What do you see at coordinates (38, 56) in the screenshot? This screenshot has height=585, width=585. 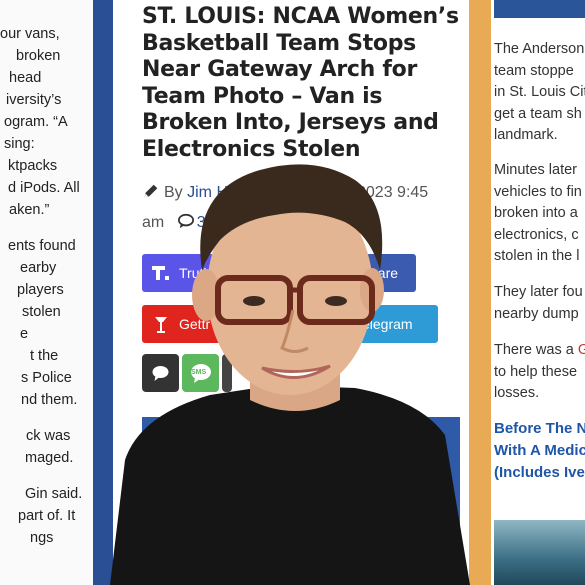 I see `text-line: broken` at bounding box center [38, 56].